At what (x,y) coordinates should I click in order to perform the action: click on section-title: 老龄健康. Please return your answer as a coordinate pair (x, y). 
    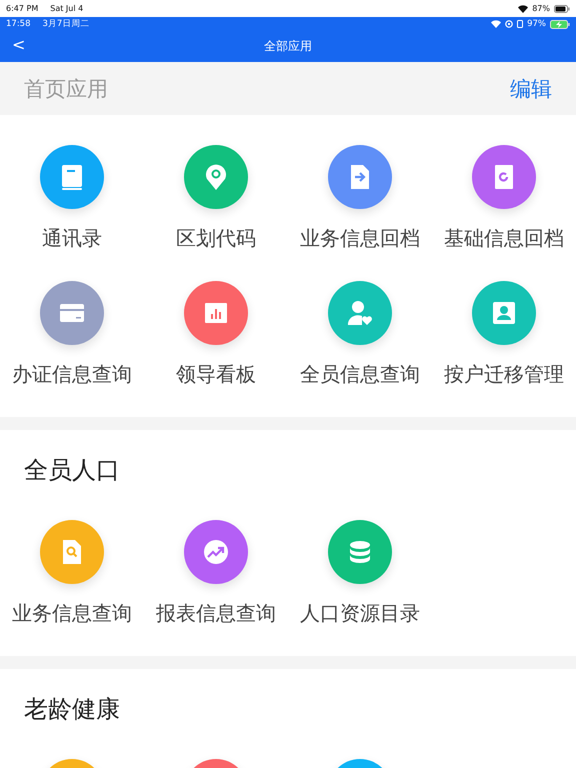
    Looking at the image, I should click on (72, 709).